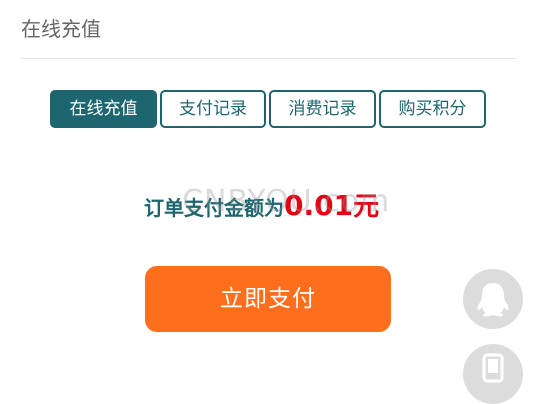 This screenshot has width=538, height=404. I want to click on tab-online-recharge: 在线充值, so click(103, 109).